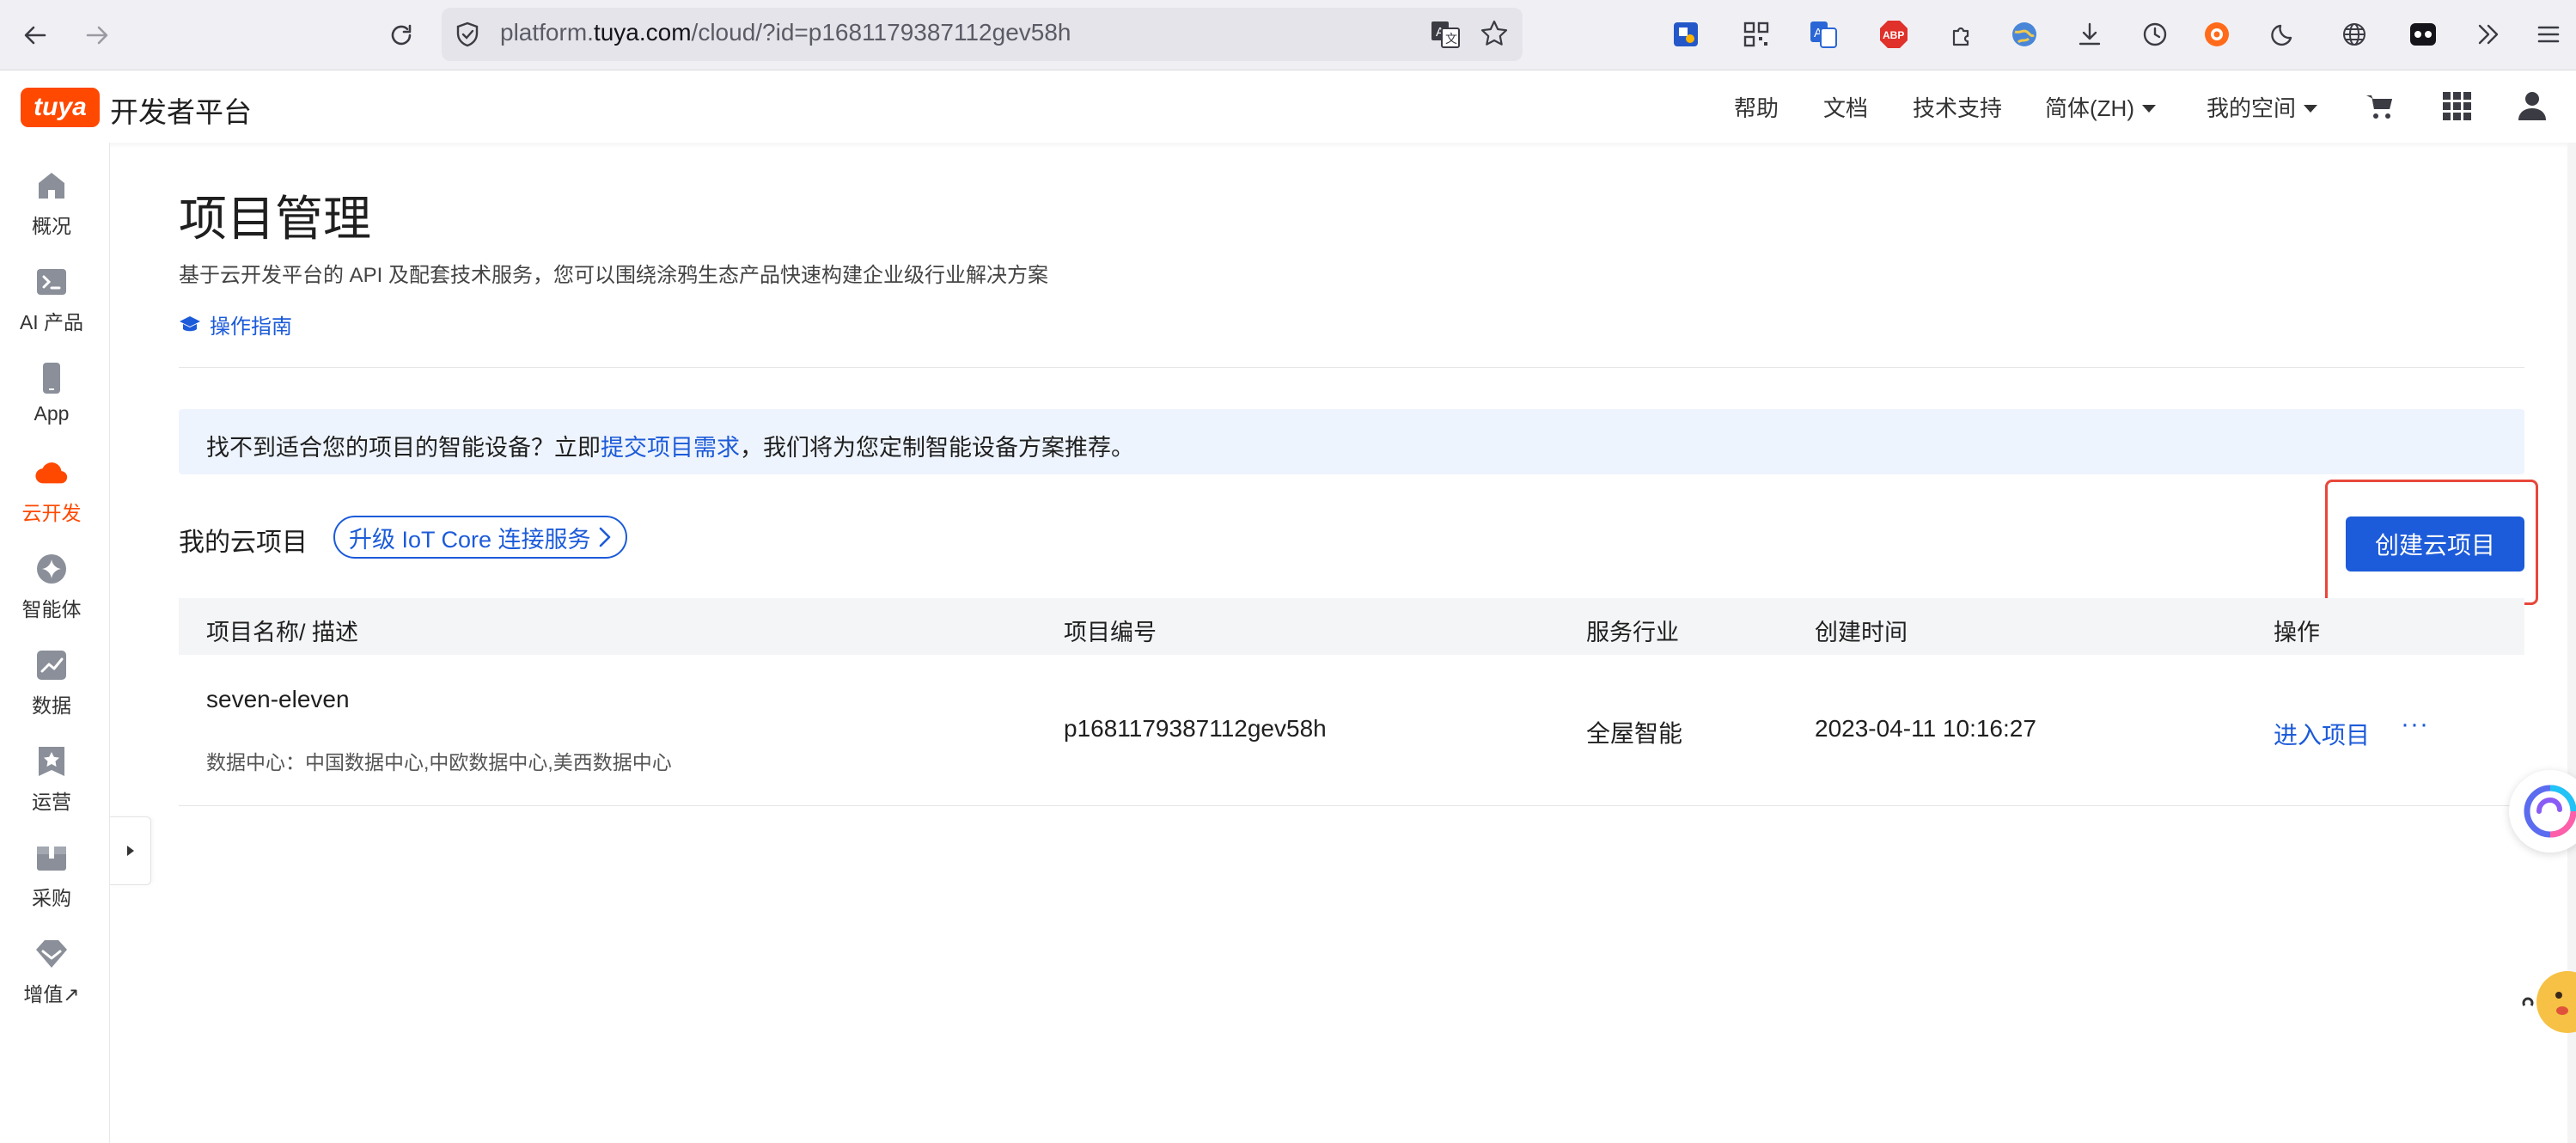  Describe the element at coordinates (2435, 544) in the screenshot. I see `create-cloud-project-button: 创建云项目` at that location.